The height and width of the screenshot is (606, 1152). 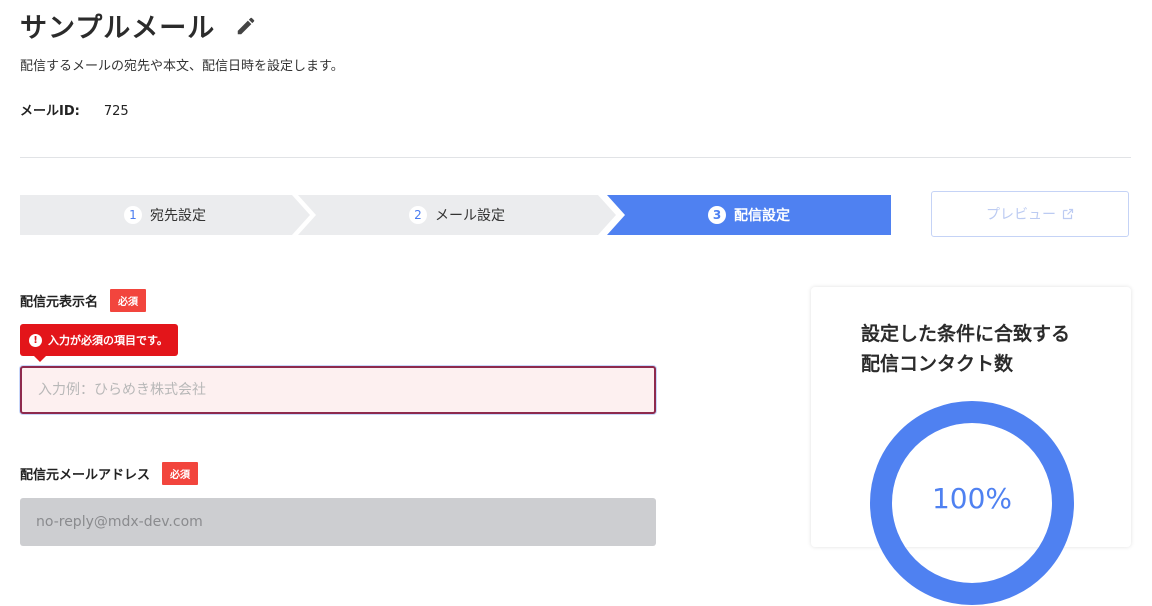 What do you see at coordinates (575, 157) in the screenshot?
I see `divider` at bounding box center [575, 157].